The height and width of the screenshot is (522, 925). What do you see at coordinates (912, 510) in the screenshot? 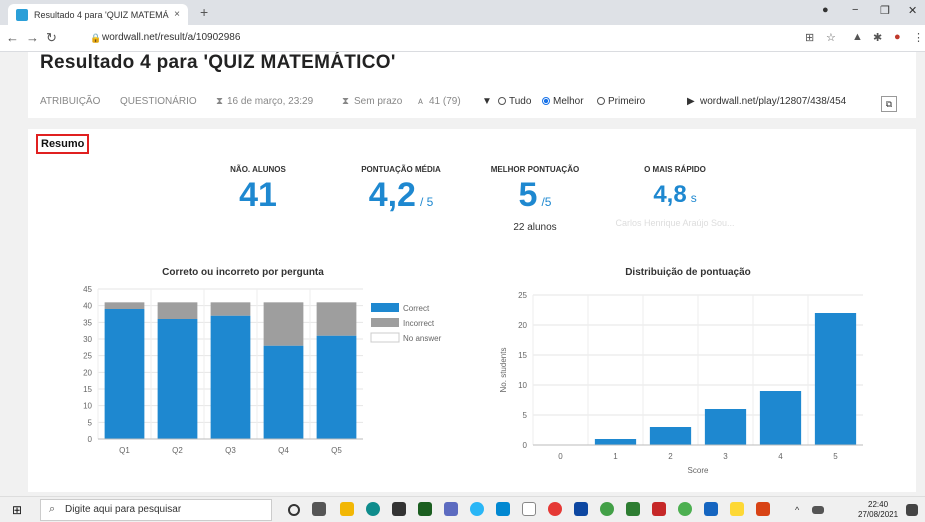
I see `notifications-icon` at bounding box center [912, 510].